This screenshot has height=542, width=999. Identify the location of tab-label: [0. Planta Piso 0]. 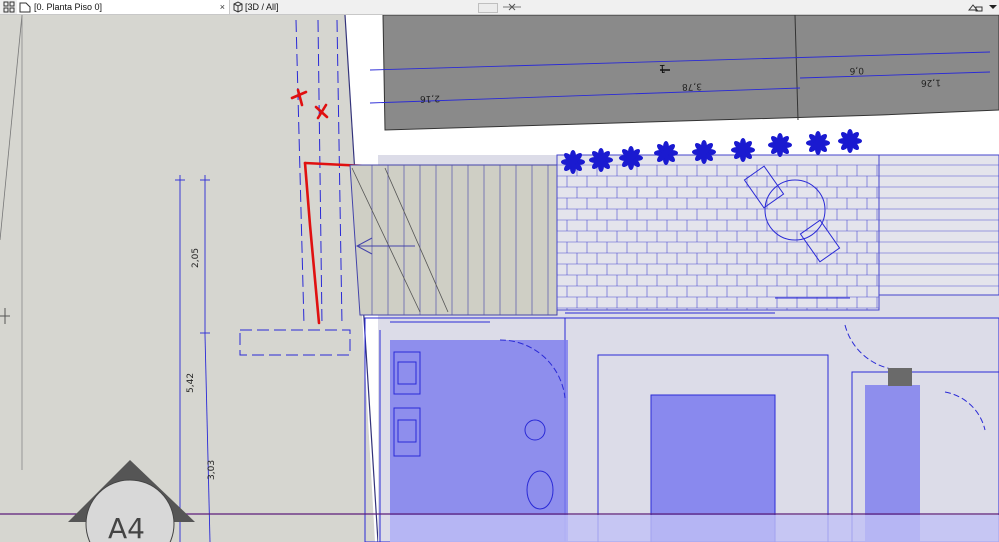
(68, 7).